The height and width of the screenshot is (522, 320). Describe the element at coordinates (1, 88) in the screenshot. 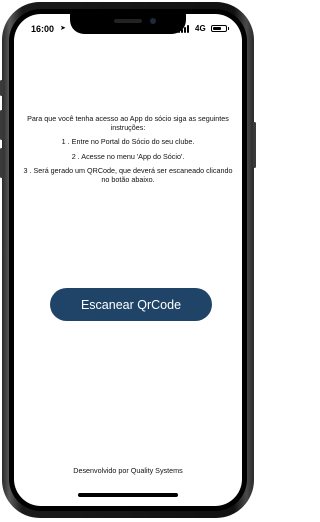

I see `mute-switch` at that location.